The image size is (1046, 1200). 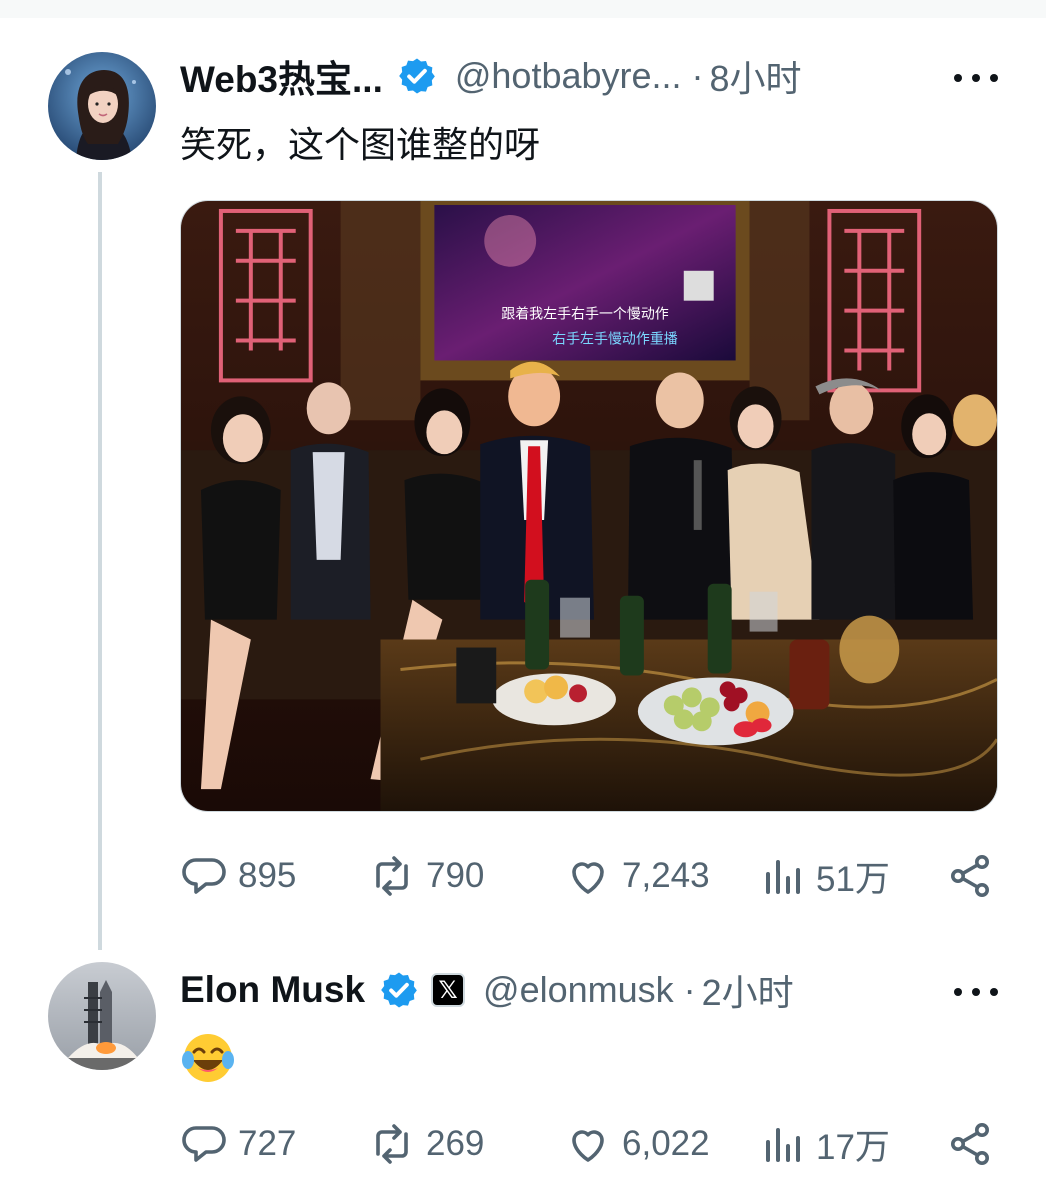 I want to click on author-handle: @elonmusk, so click(x=578, y=990).